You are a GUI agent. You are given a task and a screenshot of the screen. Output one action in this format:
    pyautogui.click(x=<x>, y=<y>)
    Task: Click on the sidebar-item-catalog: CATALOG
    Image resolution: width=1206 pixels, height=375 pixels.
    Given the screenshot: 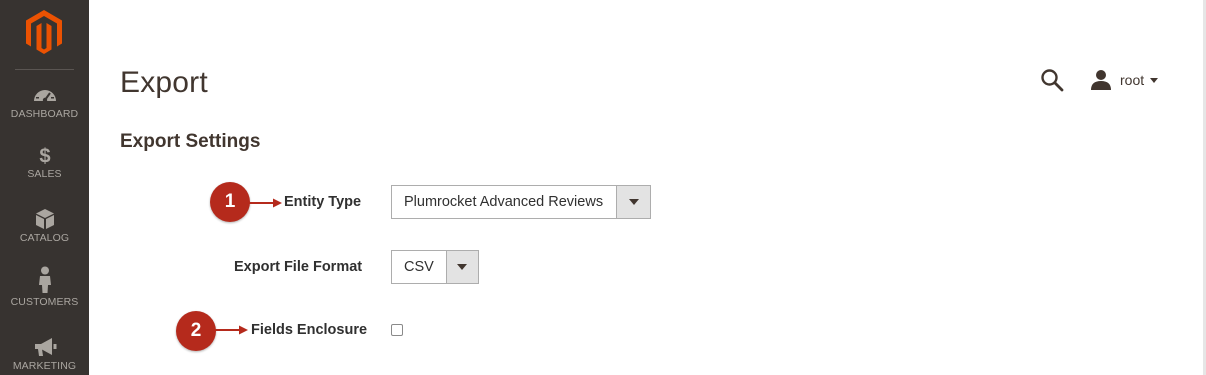 What is the action you would take?
    pyautogui.click(x=44, y=226)
    